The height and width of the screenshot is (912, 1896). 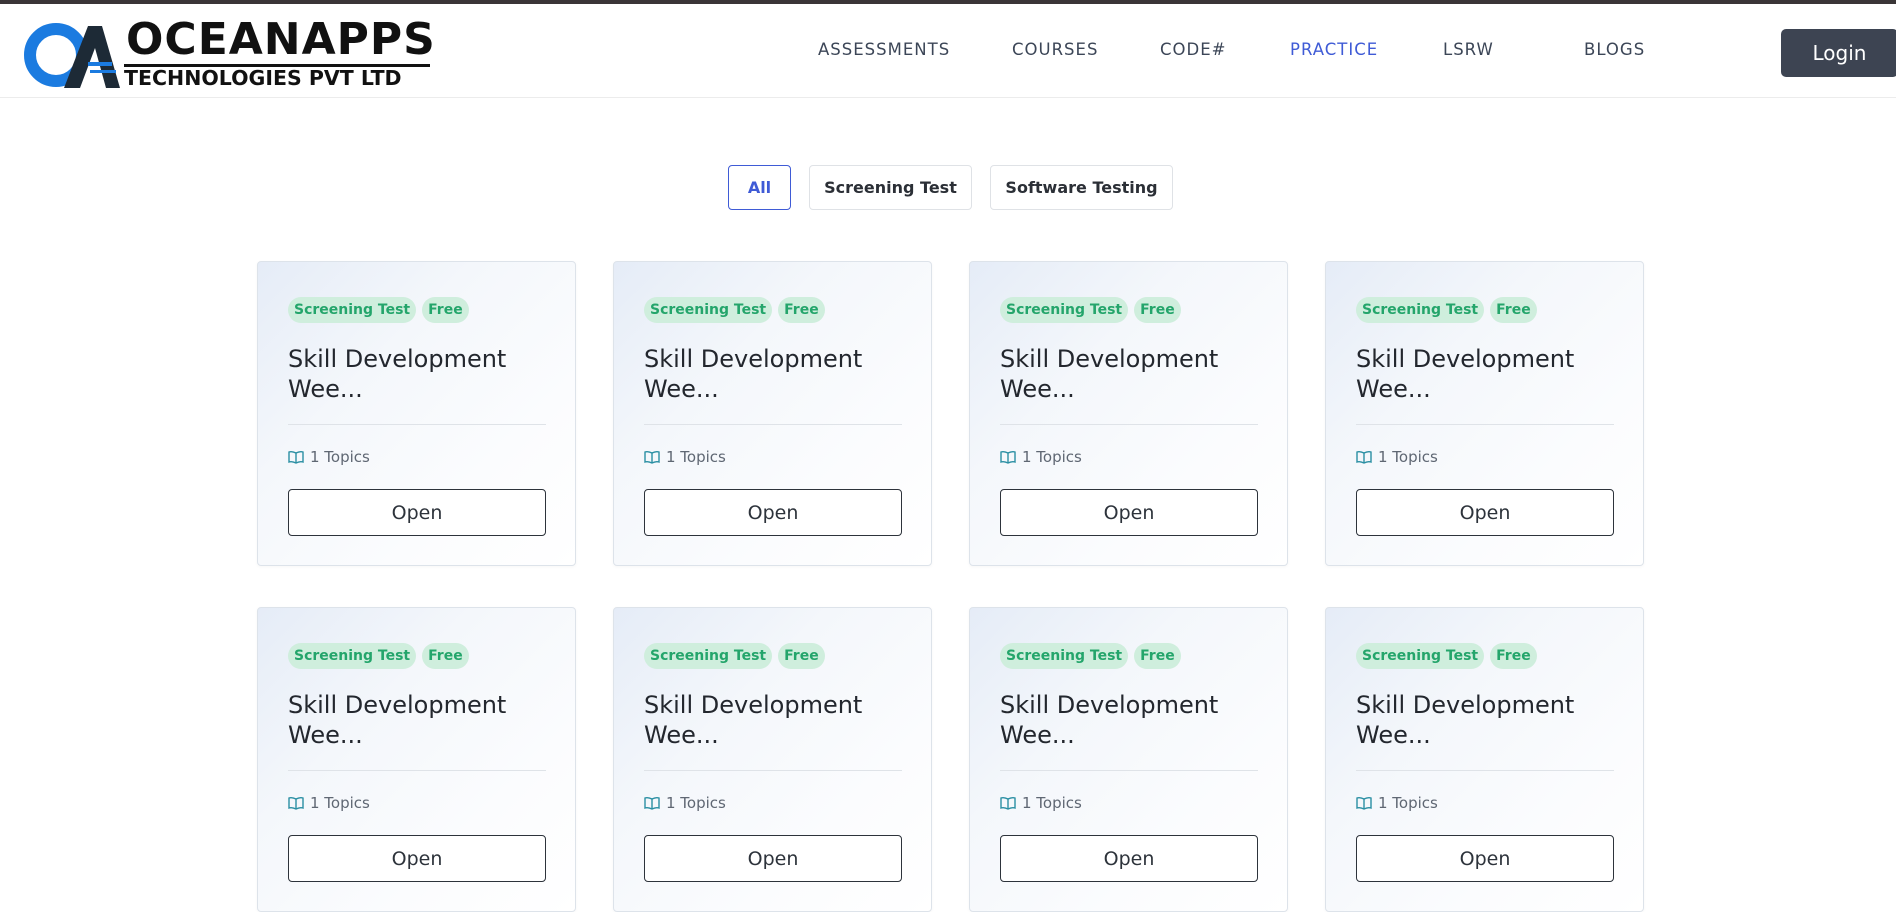 I want to click on nav-lsrw: LSRW, so click(x=1468, y=50).